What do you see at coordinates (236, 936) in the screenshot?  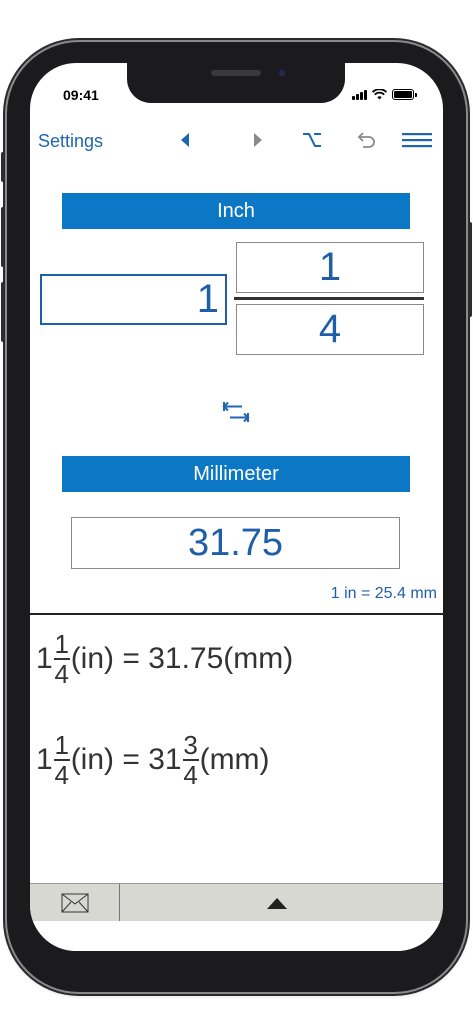 I see `home-indicator-area` at bounding box center [236, 936].